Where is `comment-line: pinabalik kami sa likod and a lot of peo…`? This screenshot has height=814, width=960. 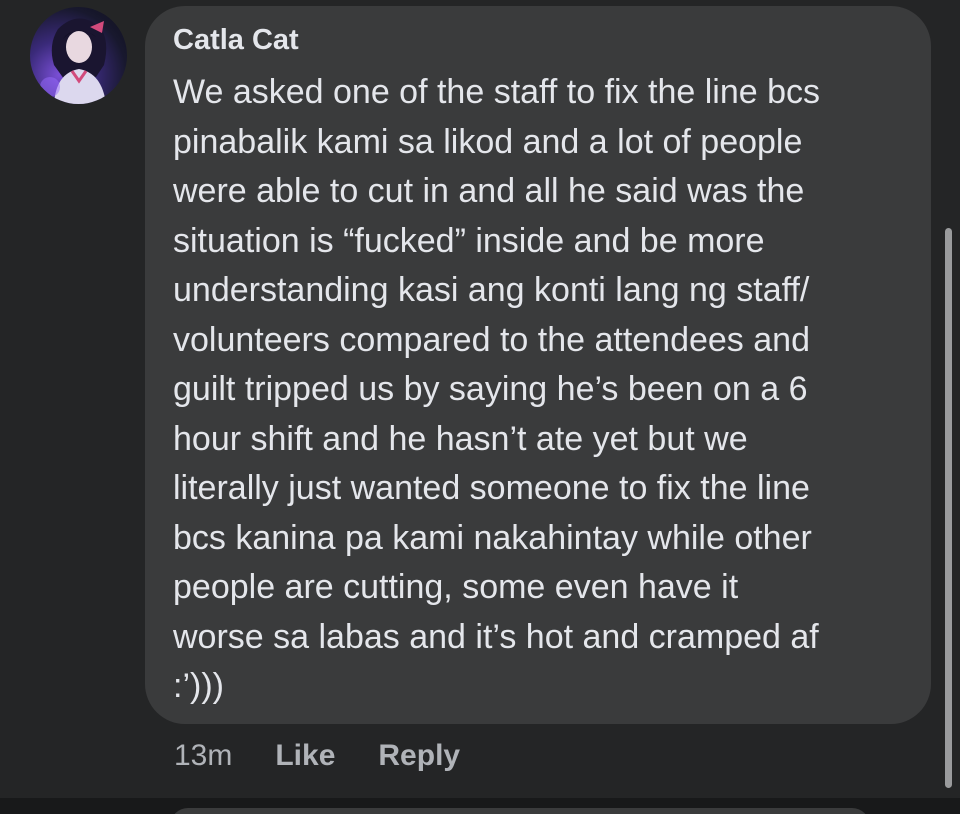 comment-line: pinabalik kami sa likod and a lot of peo… is located at coordinates (488, 141).